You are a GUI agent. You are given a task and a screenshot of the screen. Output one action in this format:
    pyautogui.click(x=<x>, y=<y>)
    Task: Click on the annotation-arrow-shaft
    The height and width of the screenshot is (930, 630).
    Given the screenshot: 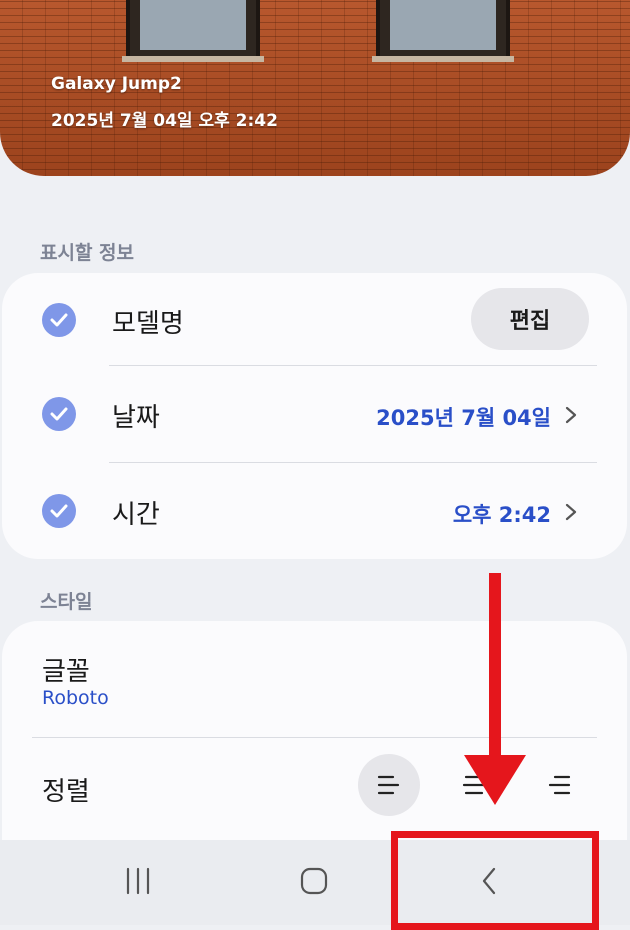 What is the action you would take?
    pyautogui.click(x=495, y=673)
    